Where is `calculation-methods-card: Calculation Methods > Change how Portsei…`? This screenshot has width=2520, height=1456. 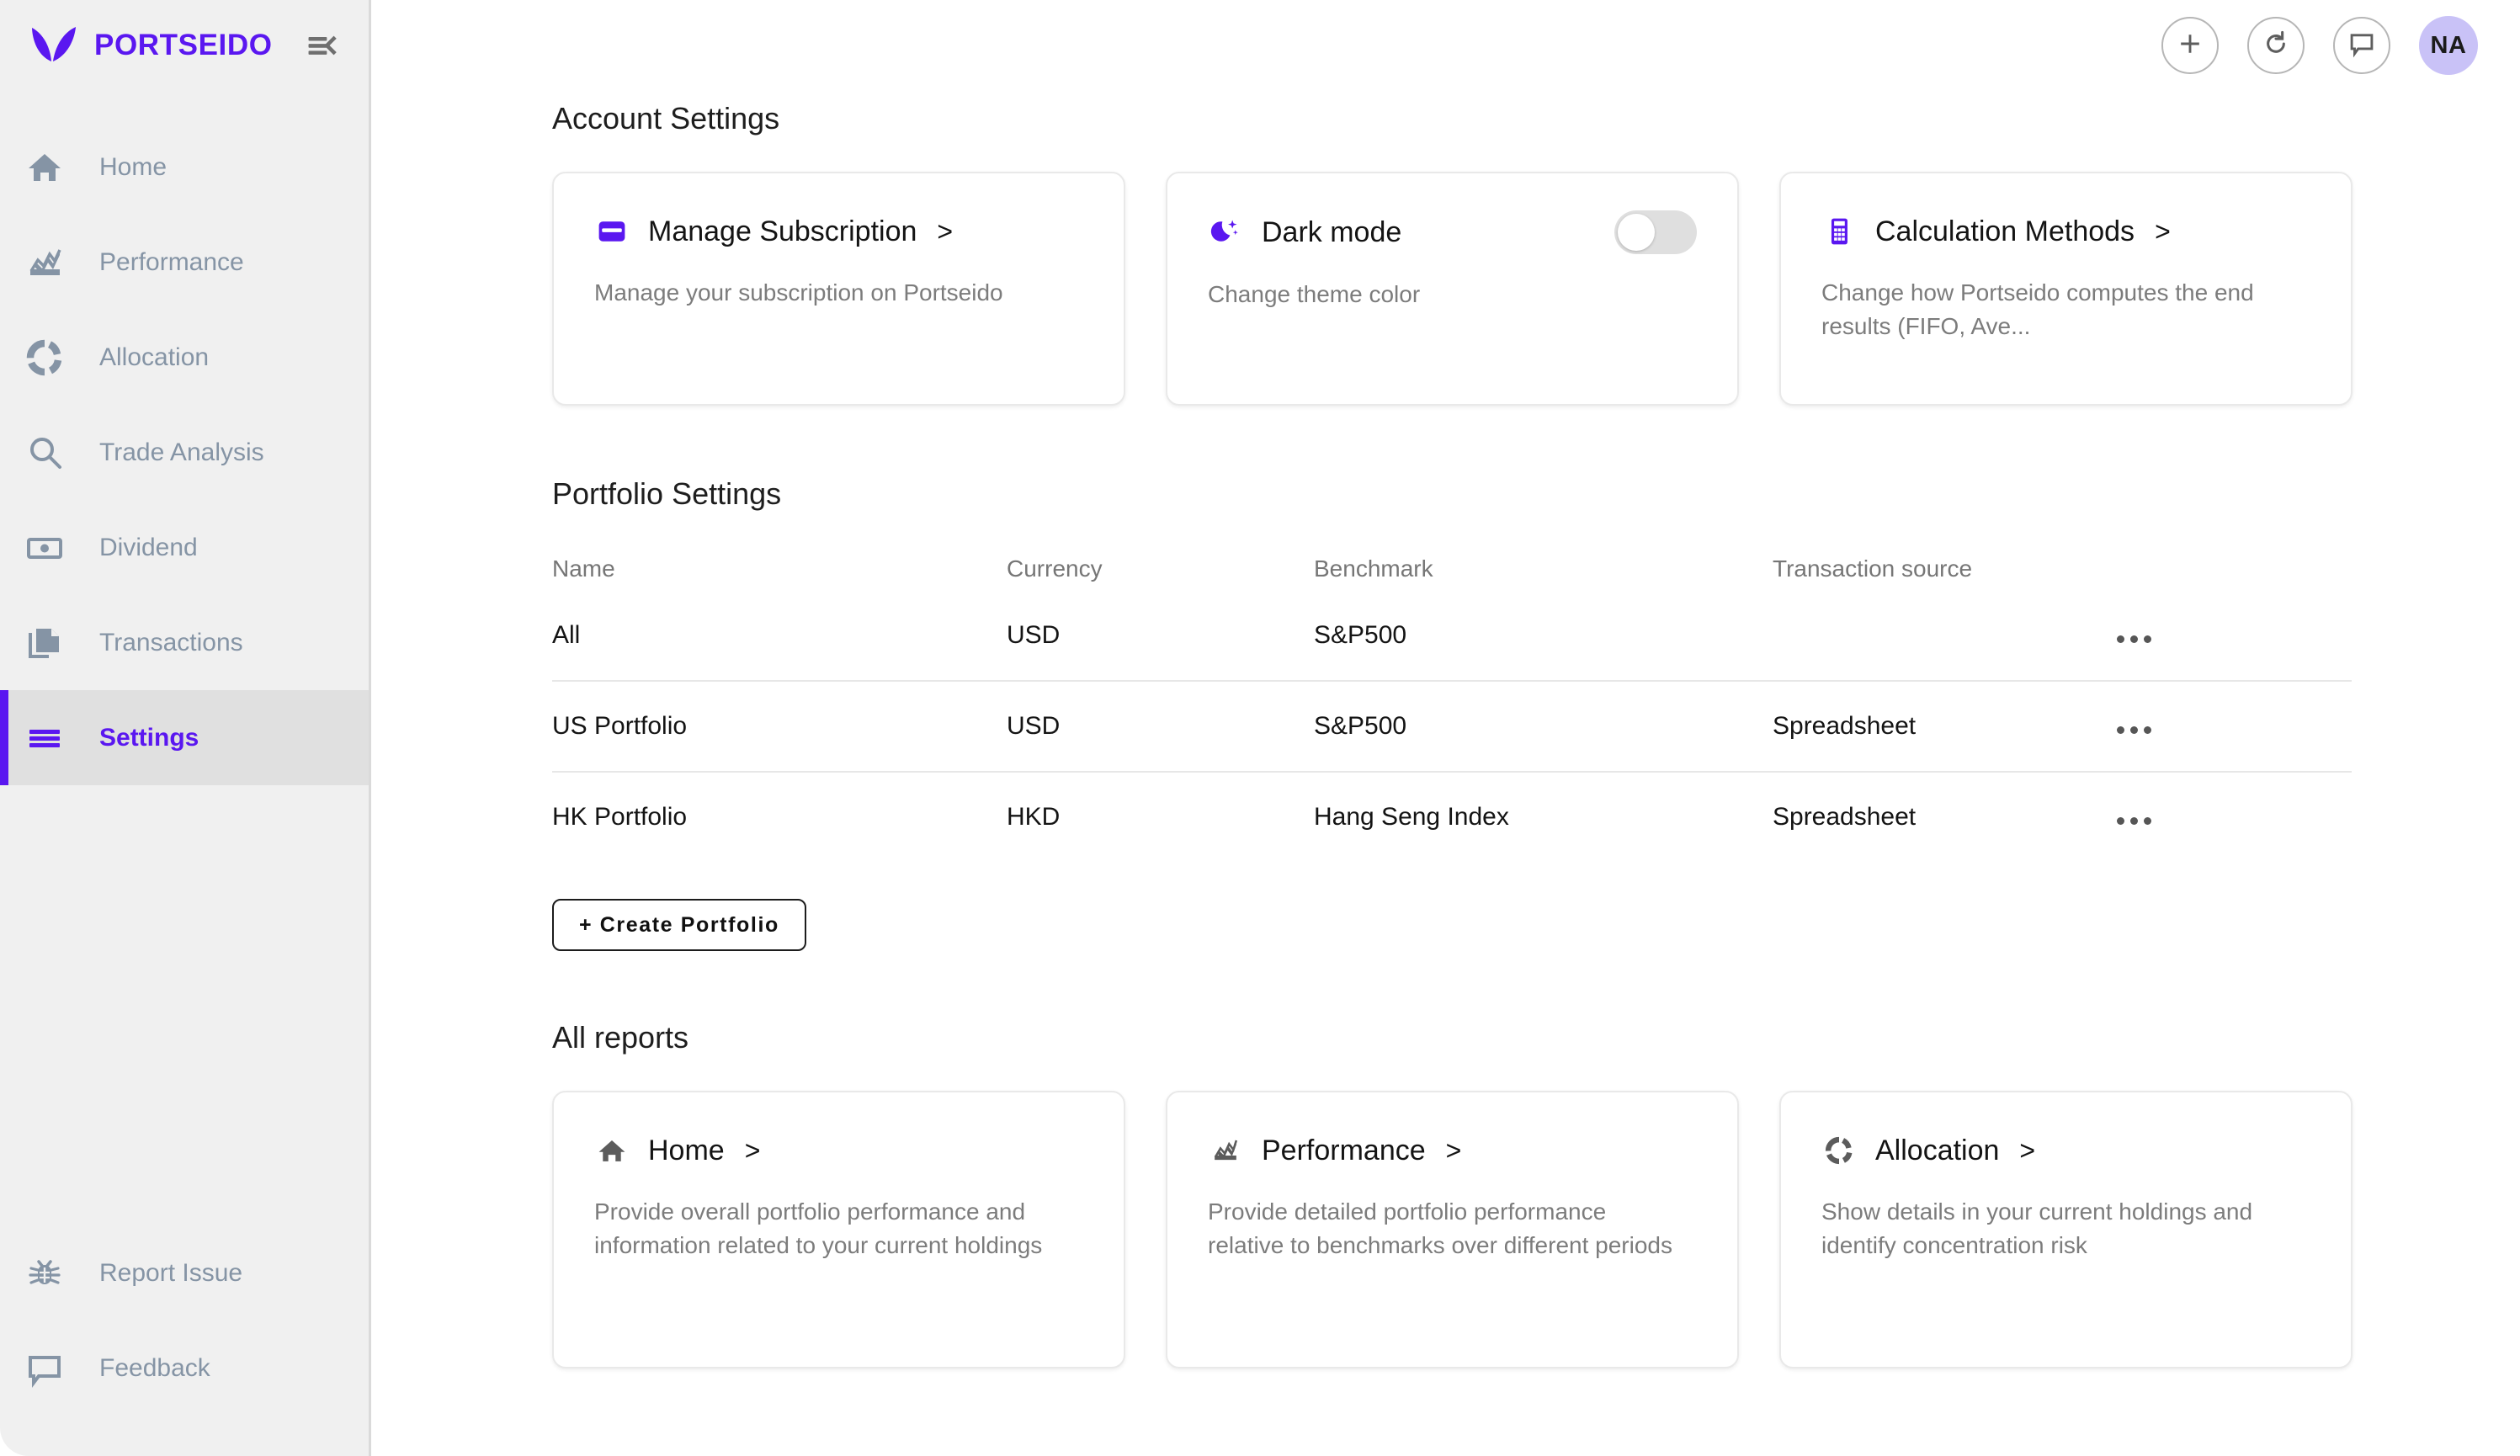 calculation-methods-card: Calculation Methods > Change how Portsei… is located at coordinates (2066, 289).